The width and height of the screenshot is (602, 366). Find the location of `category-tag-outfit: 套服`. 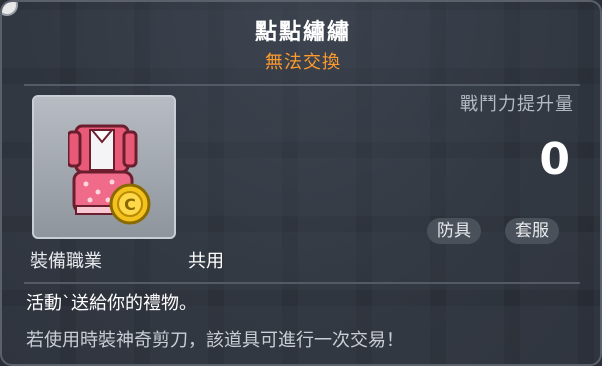

category-tag-outfit: 套服 is located at coordinates (532, 231).